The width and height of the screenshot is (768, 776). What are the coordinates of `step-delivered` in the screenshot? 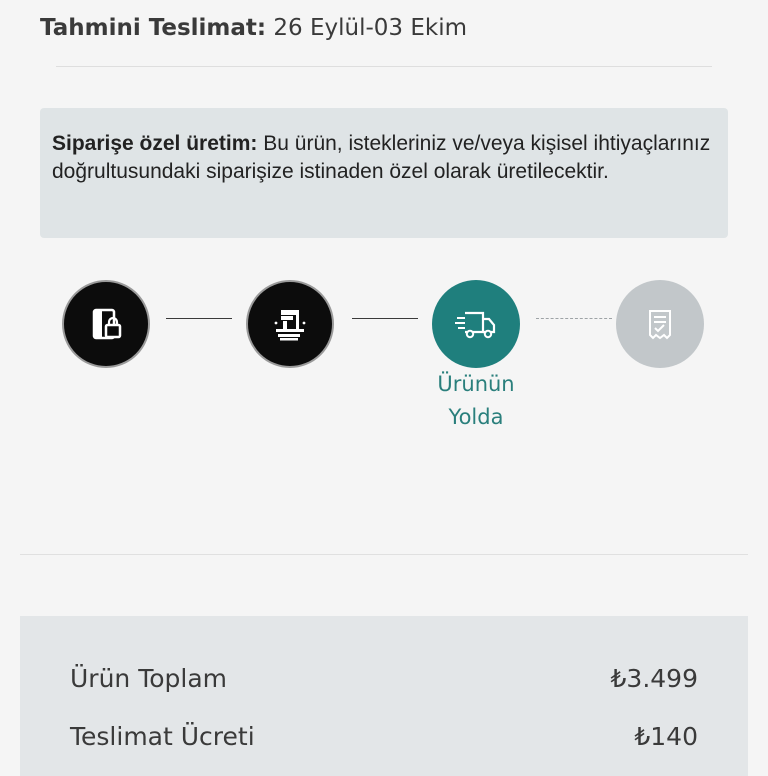 It's located at (660, 324).